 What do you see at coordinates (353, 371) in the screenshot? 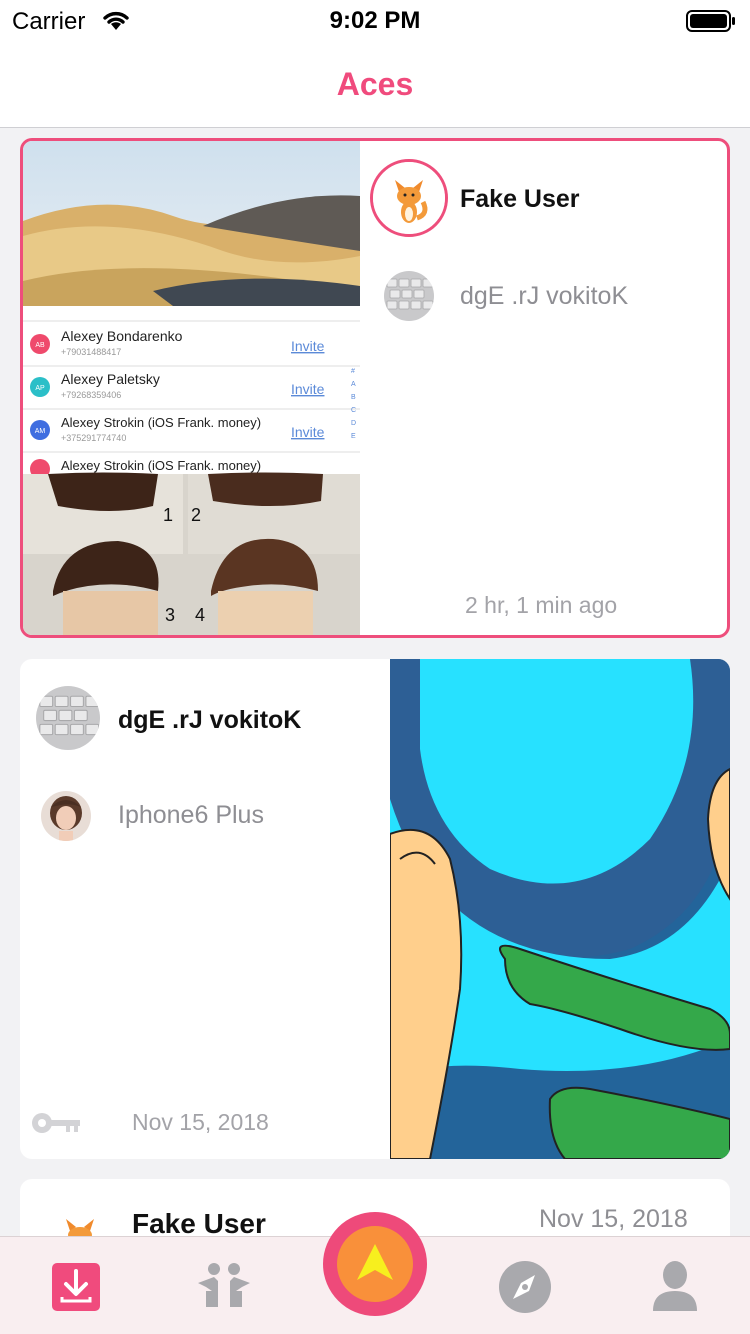
I see `index-letter: #` at bounding box center [353, 371].